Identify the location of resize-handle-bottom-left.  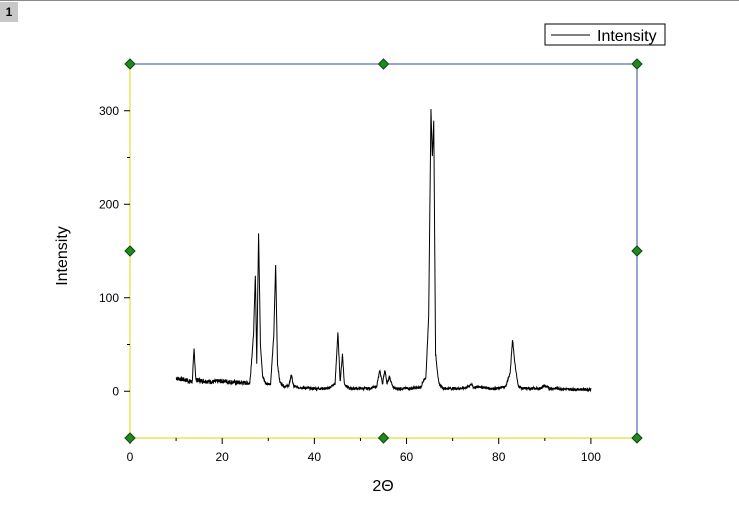
(130, 438).